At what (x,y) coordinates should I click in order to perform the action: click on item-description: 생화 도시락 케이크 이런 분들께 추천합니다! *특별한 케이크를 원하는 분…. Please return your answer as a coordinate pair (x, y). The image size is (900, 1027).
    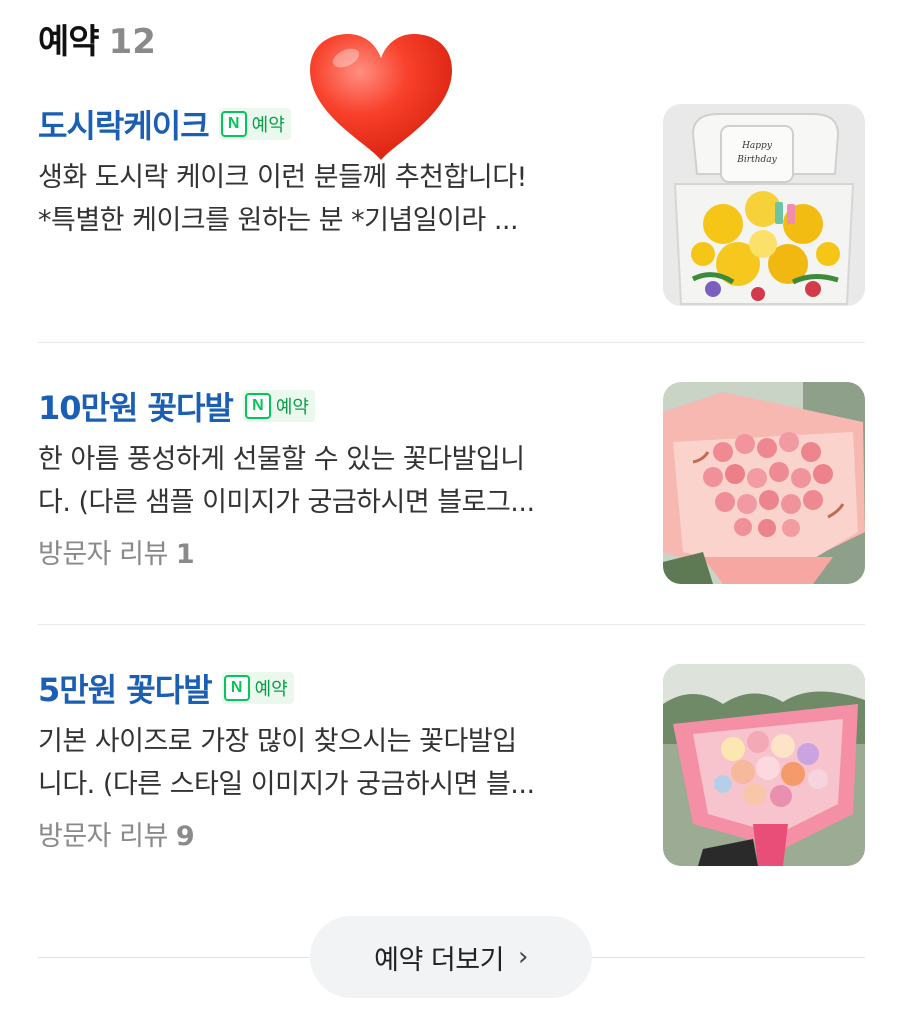
    Looking at the image, I should click on (333, 199).